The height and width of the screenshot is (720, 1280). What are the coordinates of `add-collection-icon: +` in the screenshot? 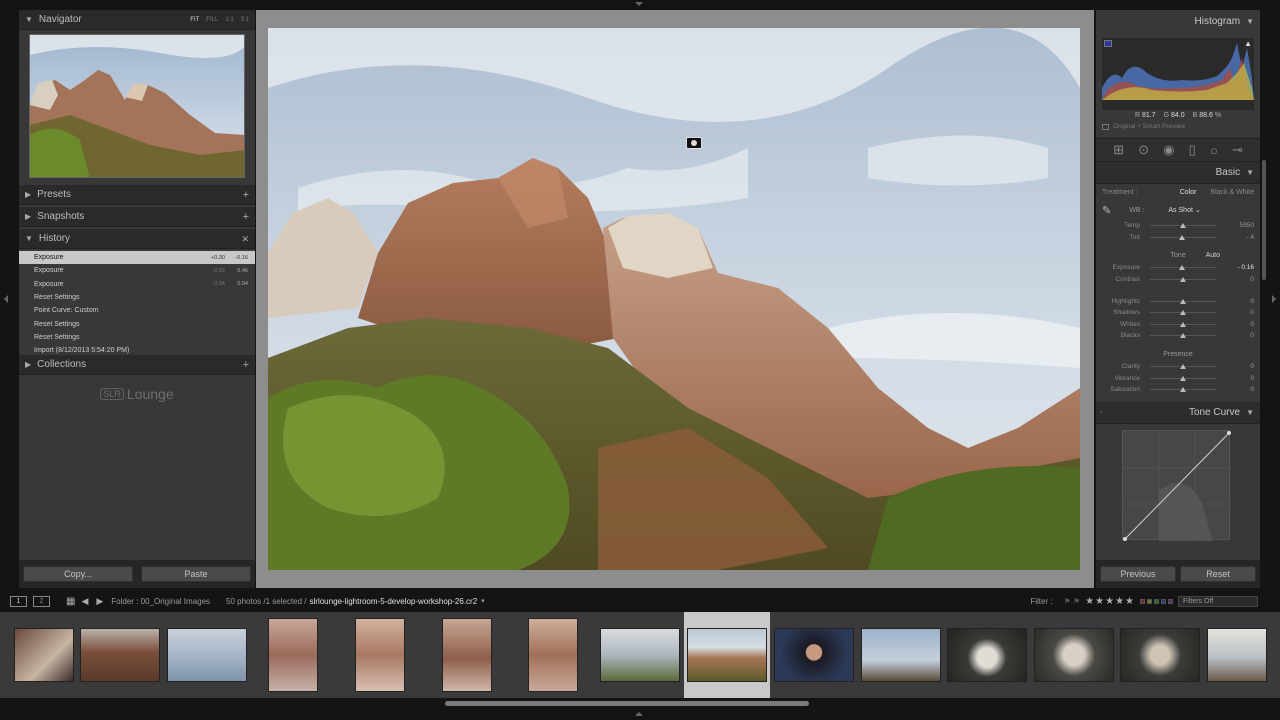 It's located at (246, 365).